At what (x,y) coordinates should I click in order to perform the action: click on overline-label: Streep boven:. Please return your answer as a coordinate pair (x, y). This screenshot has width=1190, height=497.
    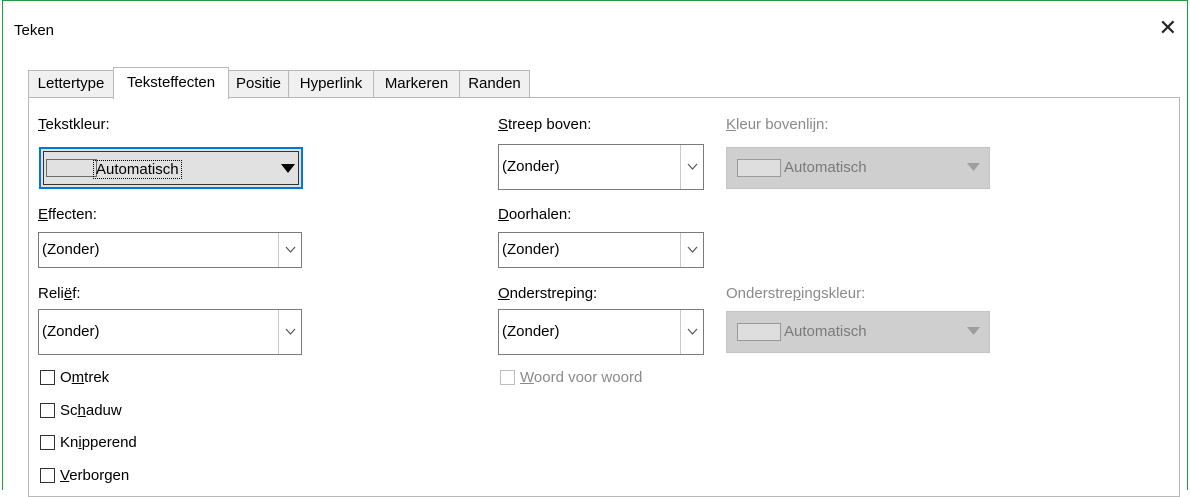
    Looking at the image, I should click on (545, 124).